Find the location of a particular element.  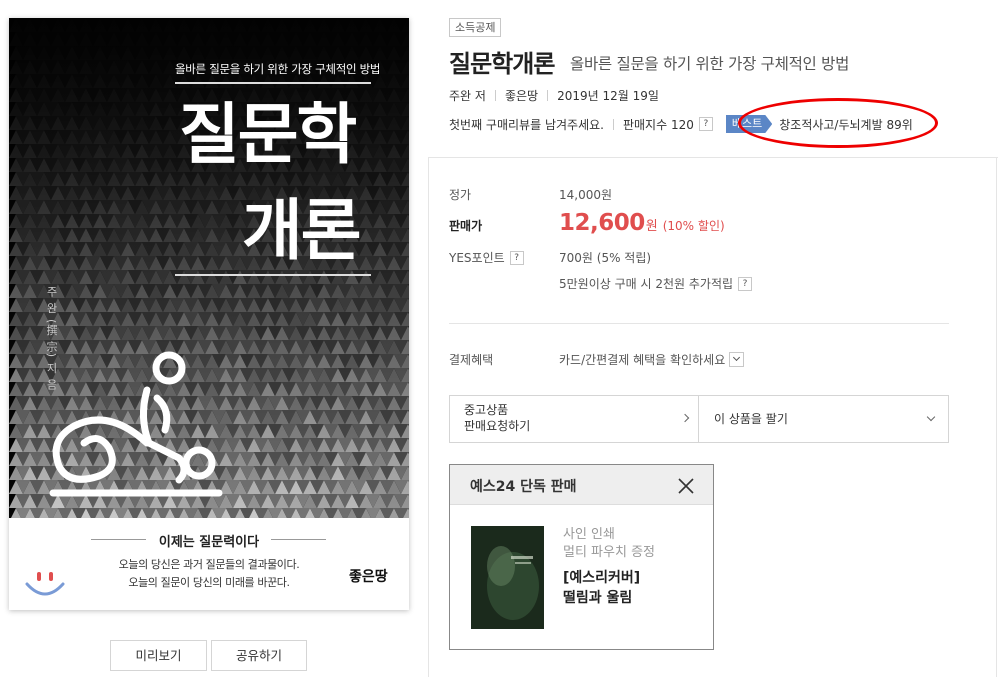

best-category-rank-link: 창조적사고/두뇌계발 89위 is located at coordinates (846, 124).